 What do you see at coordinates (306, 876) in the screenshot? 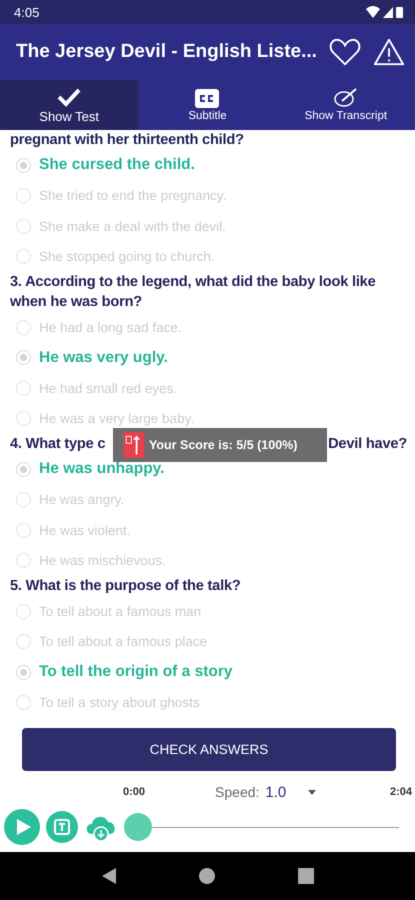
I see `recents-icon` at bounding box center [306, 876].